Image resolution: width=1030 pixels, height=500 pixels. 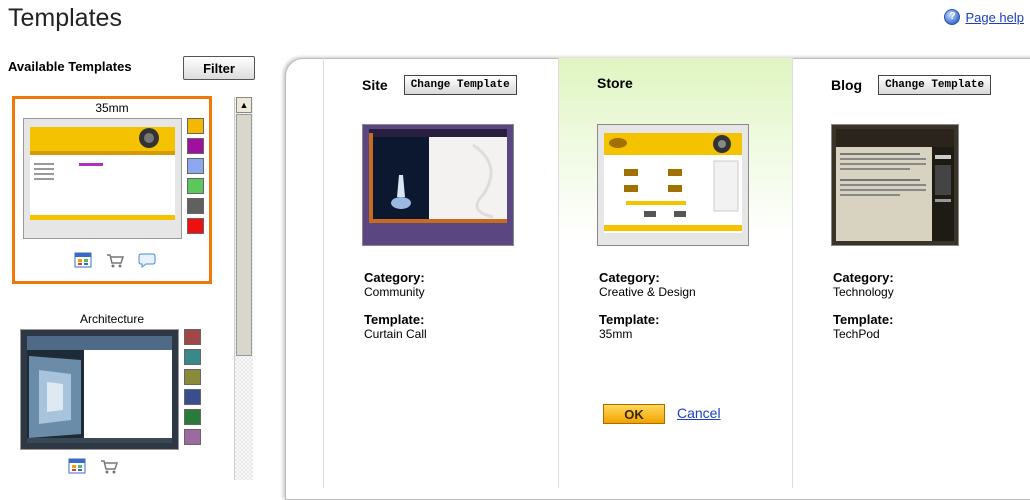 I want to click on template-name: Architecture, so click(x=112, y=319).